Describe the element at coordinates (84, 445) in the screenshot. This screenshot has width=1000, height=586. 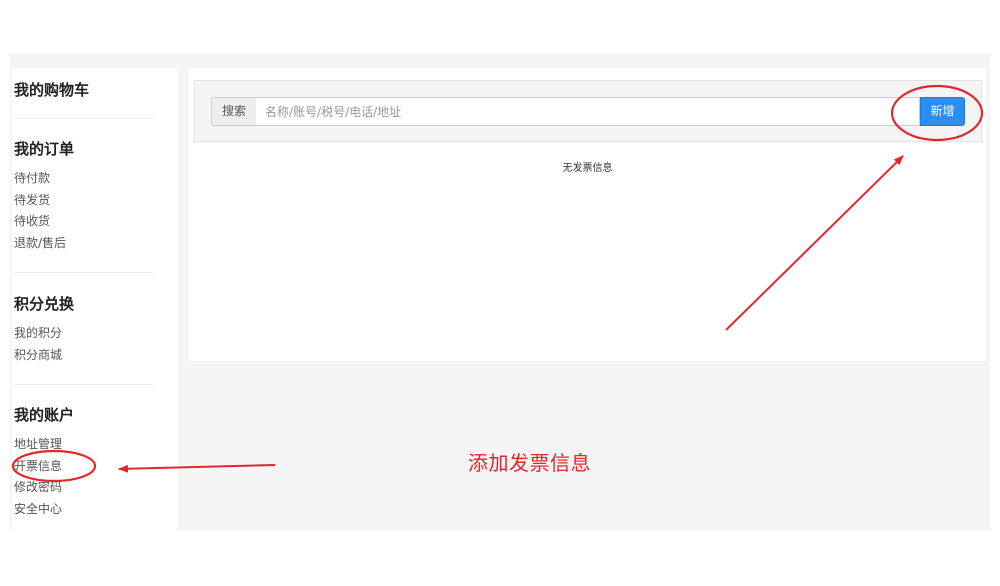
I see `sidebar-item-address: 地址管理` at that location.